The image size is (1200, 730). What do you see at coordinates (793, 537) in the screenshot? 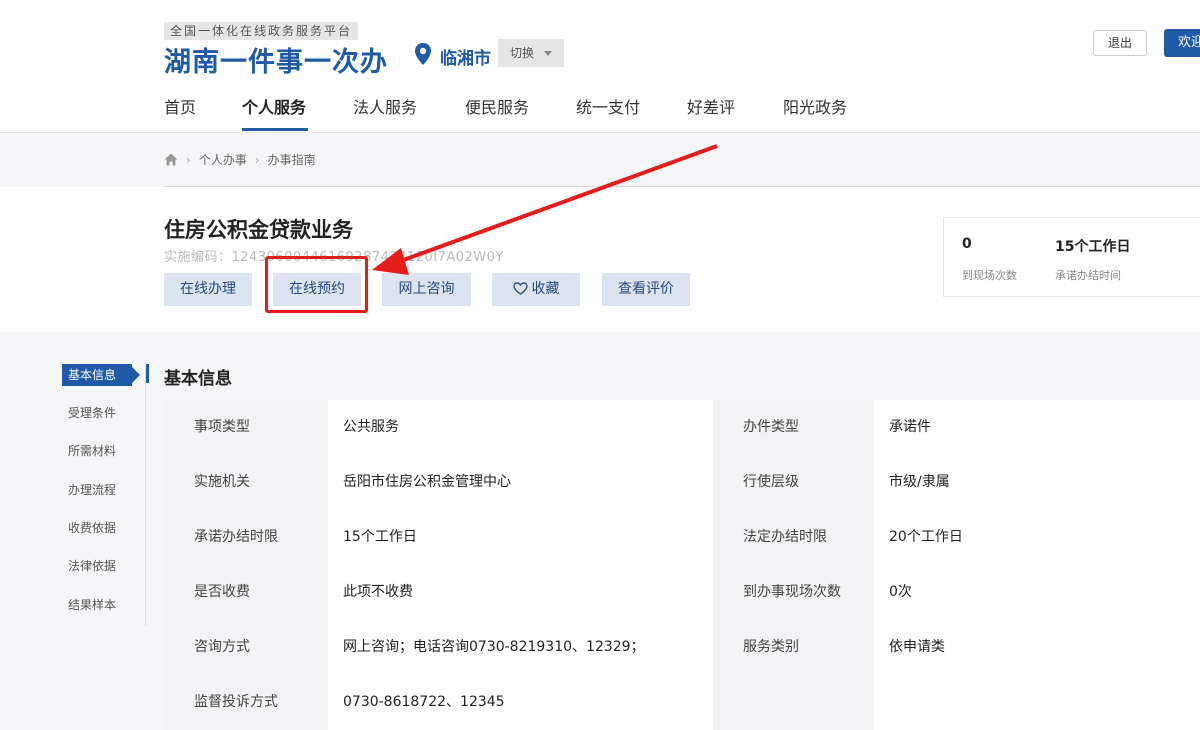
I see `table-cell-label: 法定办结时限` at bounding box center [793, 537].